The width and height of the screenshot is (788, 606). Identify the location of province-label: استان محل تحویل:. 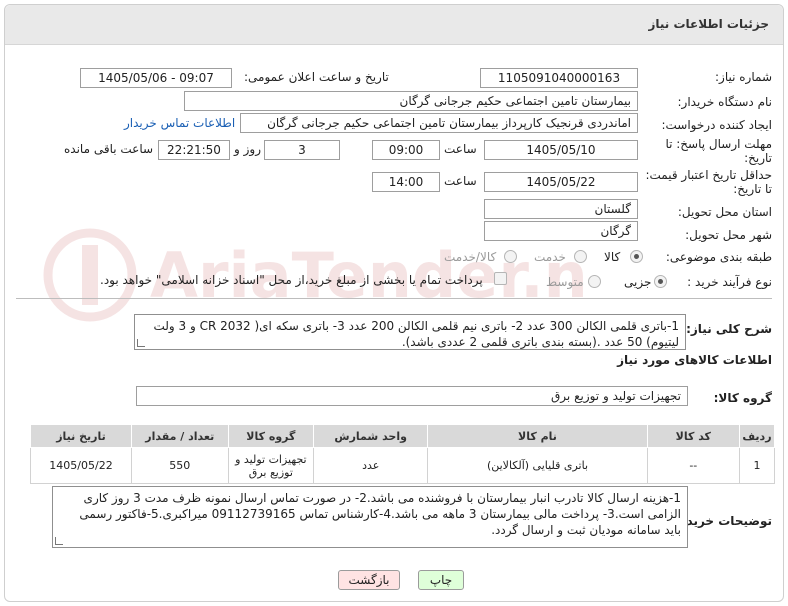
(724, 212).